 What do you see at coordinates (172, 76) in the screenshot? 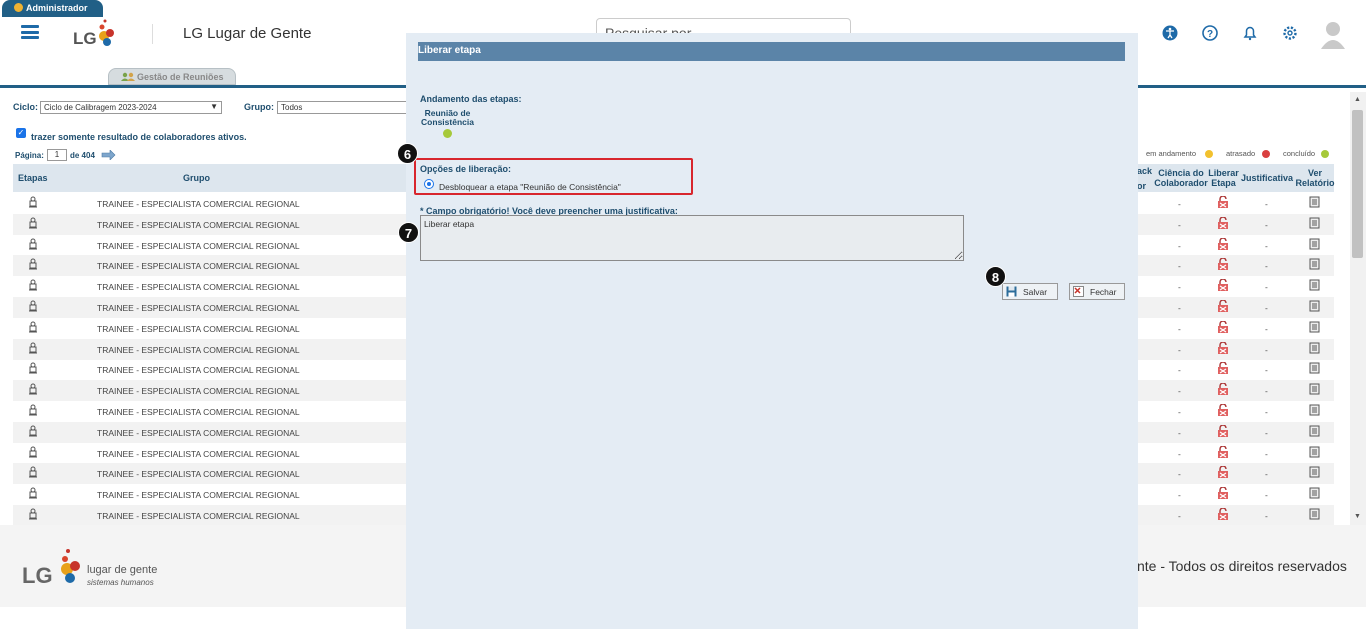
I see `tab-gestao-reunioes: Gestão de Reuniões` at bounding box center [172, 76].